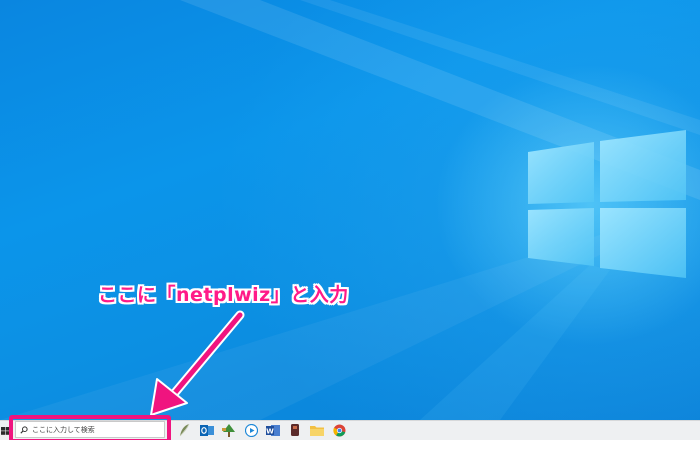 The height and width of the screenshot is (450, 700). Describe the element at coordinates (185, 430) in the screenshot. I see `feather-app-icon` at that location.